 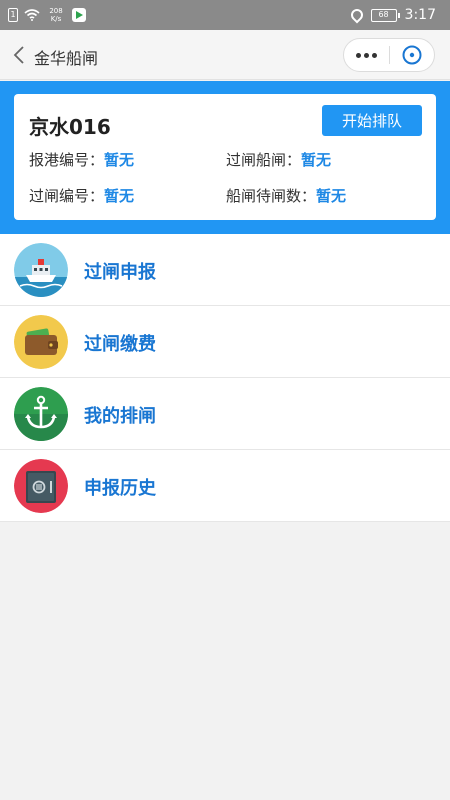 What do you see at coordinates (13, 15) in the screenshot?
I see `sim-icon: 1` at bounding box center [13, 15].